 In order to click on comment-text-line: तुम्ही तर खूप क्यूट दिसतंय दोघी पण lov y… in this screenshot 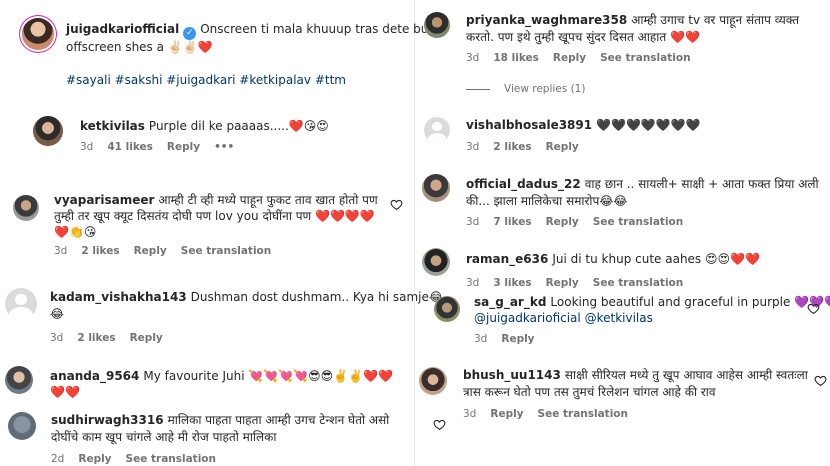, I will do `click(214, 216)`.